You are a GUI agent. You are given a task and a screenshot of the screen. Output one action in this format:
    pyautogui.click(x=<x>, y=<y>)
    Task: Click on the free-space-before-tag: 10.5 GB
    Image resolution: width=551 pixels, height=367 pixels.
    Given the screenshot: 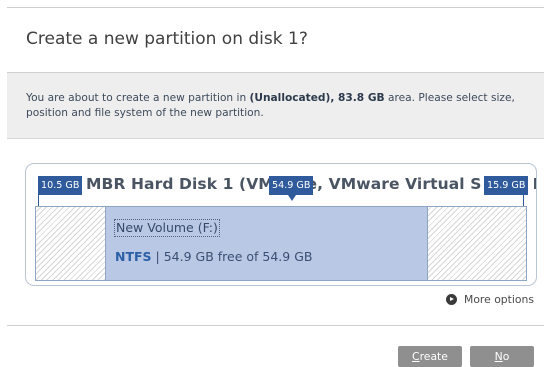 What is the action you would take?
    pyautogui.click(x=60, y=185)
    